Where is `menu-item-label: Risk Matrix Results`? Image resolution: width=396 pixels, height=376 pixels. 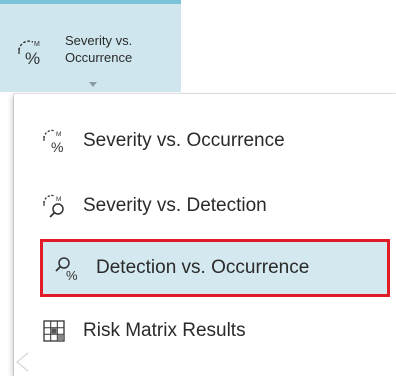
menu-item-label: Risk Matrix Results is located at coordinates (164, 330).